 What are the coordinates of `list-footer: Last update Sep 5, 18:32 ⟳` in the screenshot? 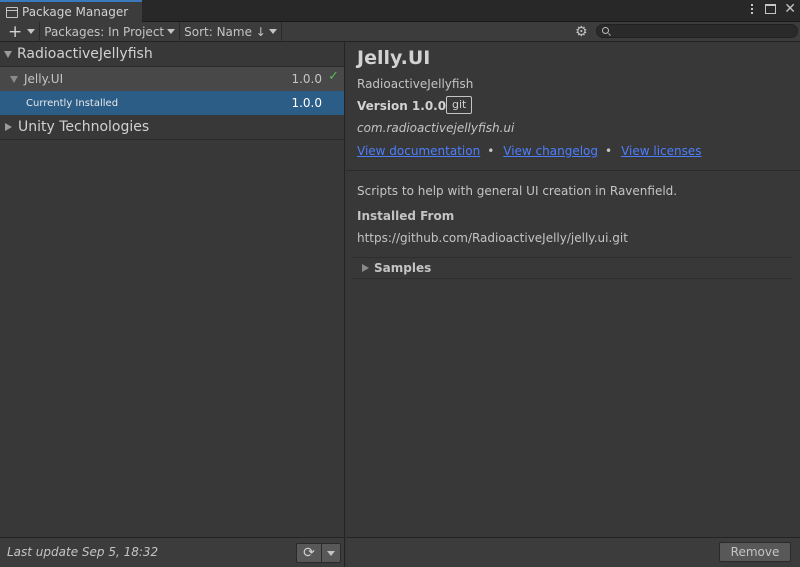 It's located at (172, 552).